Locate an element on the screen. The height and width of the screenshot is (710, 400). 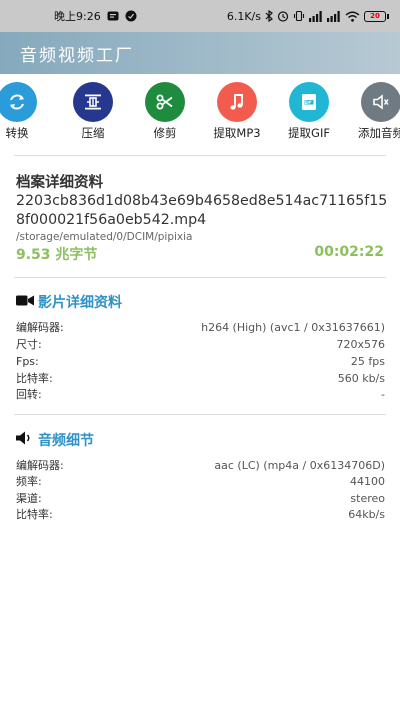
info-value: 44100 is located at coordinates (367, 481).